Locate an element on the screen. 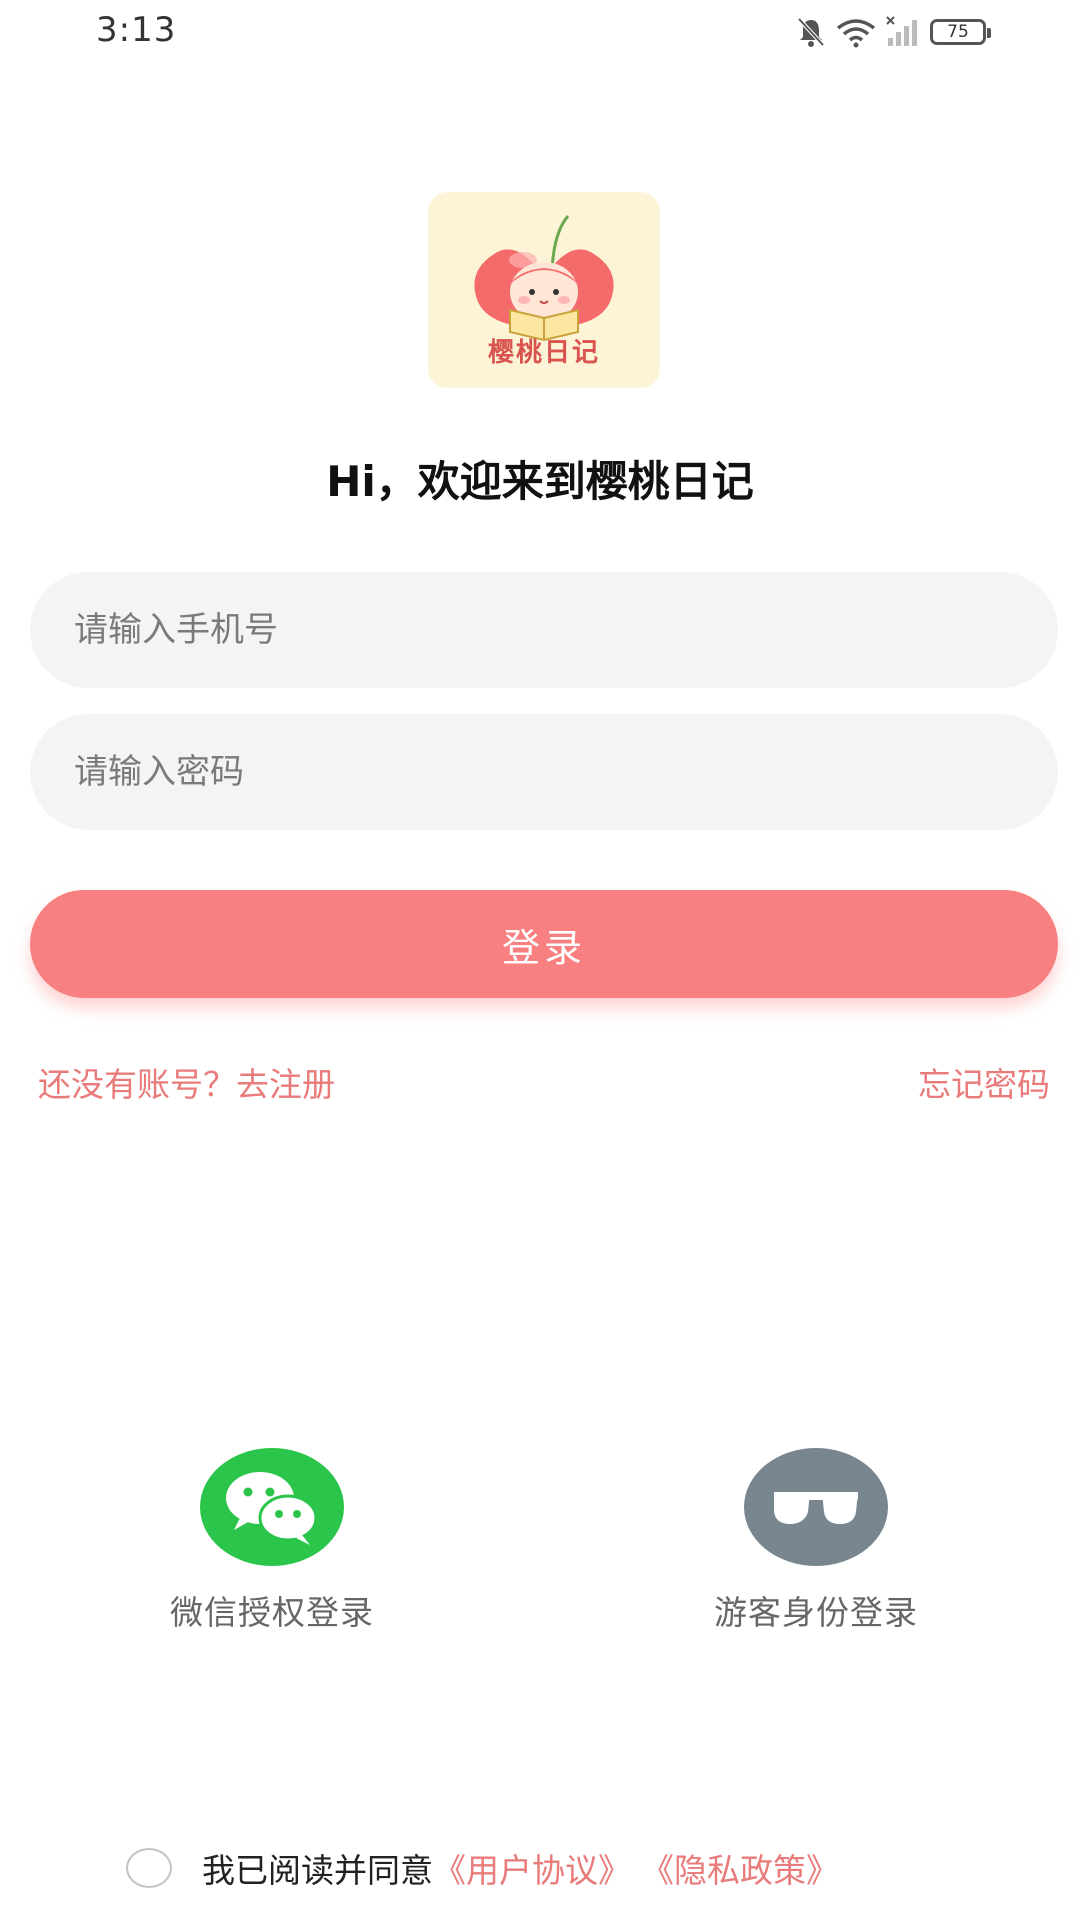 The height and width of the screenshot is (1920, 1080). battery-icon: 75 is located at coordinates (960, 32).